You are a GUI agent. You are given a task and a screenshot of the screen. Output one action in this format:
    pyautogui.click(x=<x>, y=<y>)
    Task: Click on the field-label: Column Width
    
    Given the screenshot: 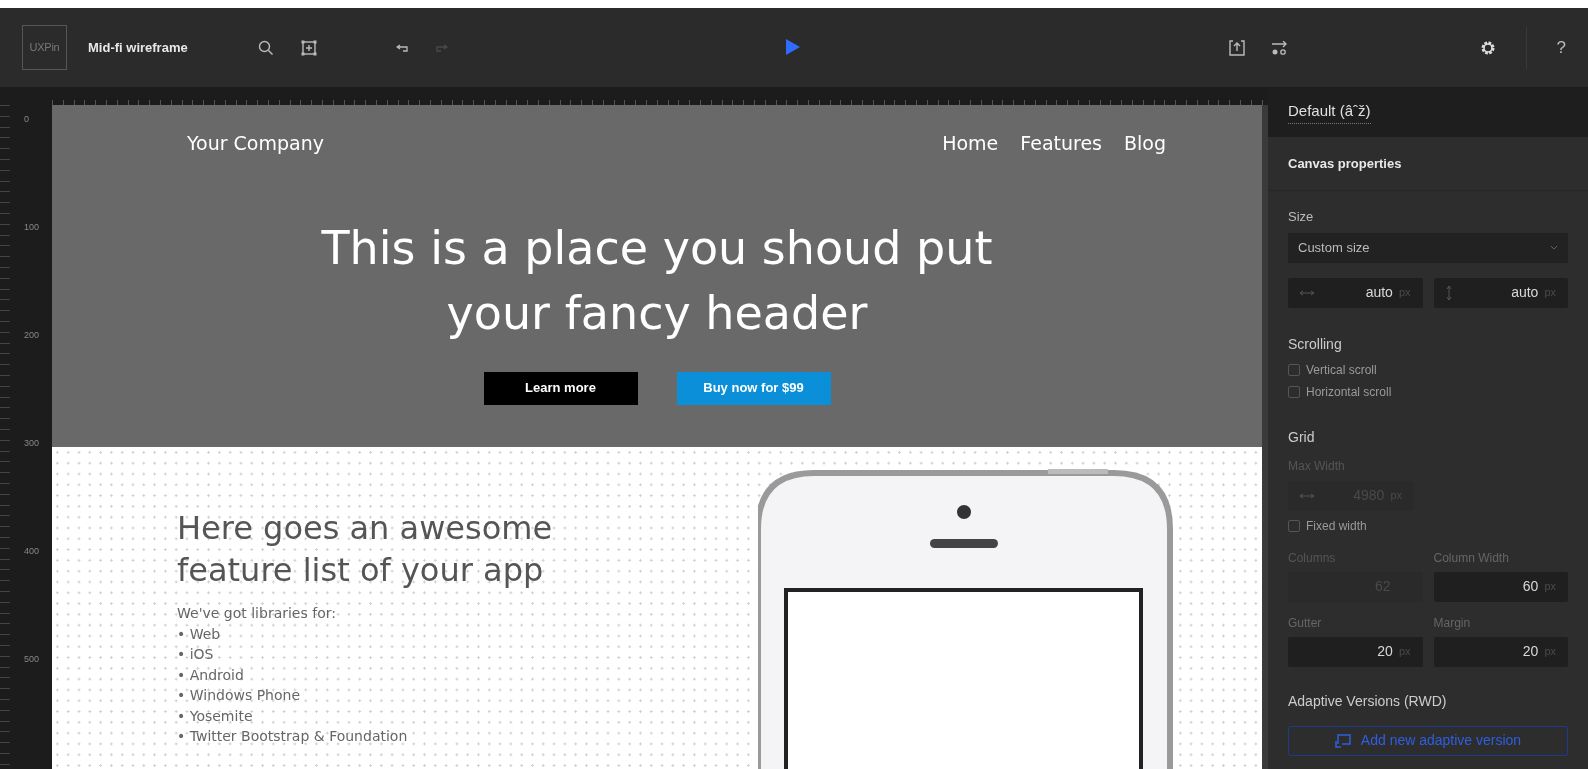 What is the action you would take?
    pyautogui.click(x=1471, y=558)
    